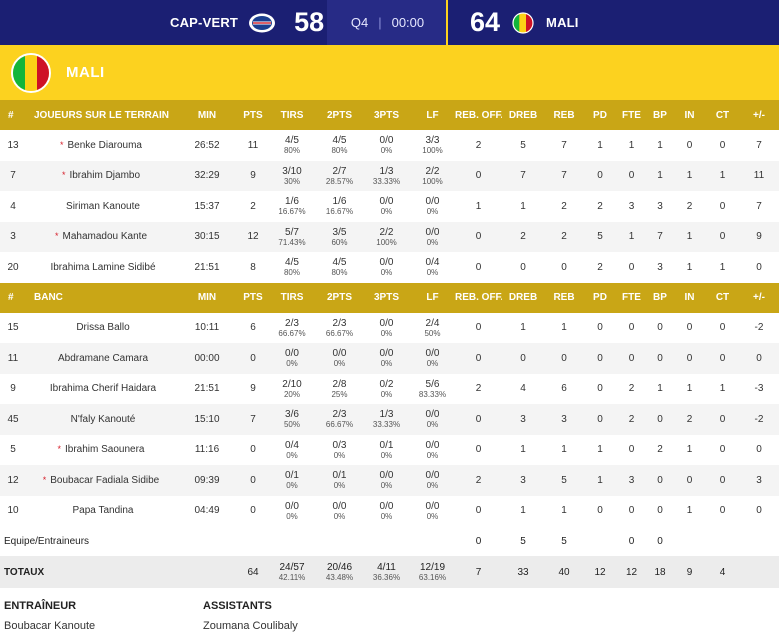  Describe the element at coordinates (432, 115) in the screenshot. I see `starters-col-header: LF` at that location.